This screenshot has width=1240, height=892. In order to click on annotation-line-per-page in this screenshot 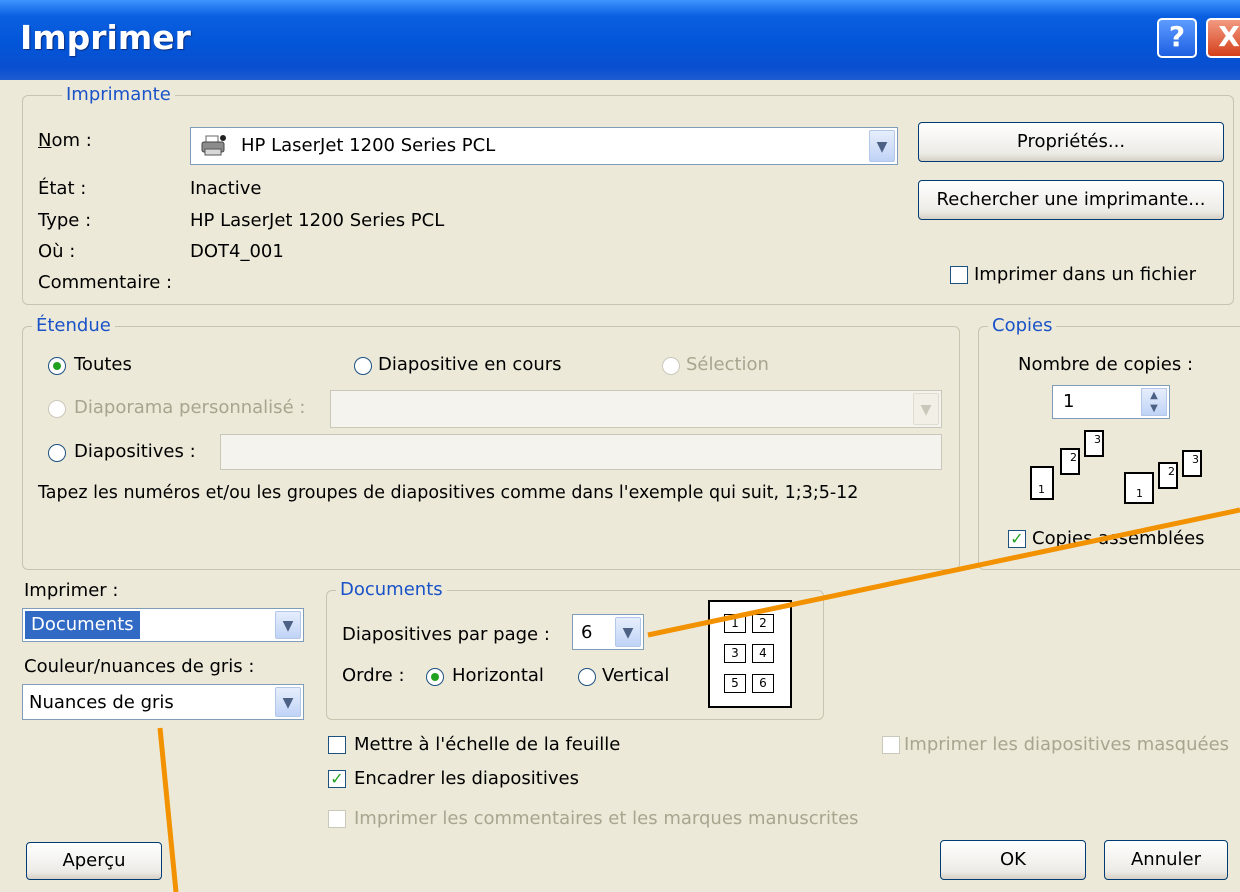, I will do `click(943, 572)`.